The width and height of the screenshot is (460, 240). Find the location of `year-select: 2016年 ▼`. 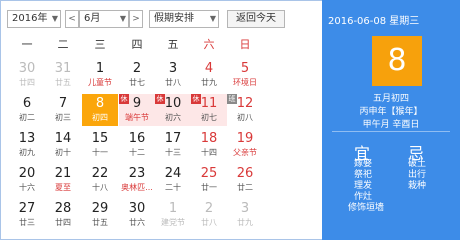

year-select: 2016年 ▼ is located at coordinates (34, 19).